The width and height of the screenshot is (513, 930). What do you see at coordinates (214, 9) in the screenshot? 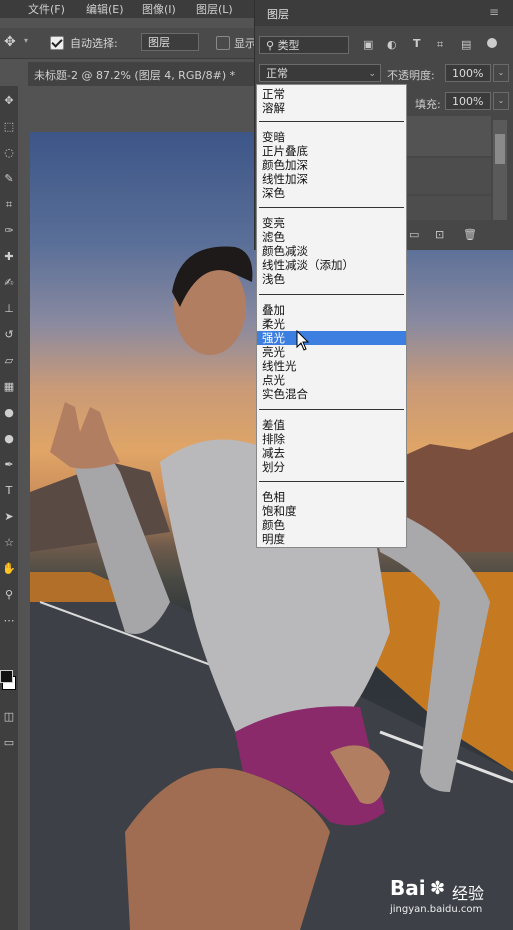
I see `menu-layer: 图层(L)` at bounding box center [214, 9].